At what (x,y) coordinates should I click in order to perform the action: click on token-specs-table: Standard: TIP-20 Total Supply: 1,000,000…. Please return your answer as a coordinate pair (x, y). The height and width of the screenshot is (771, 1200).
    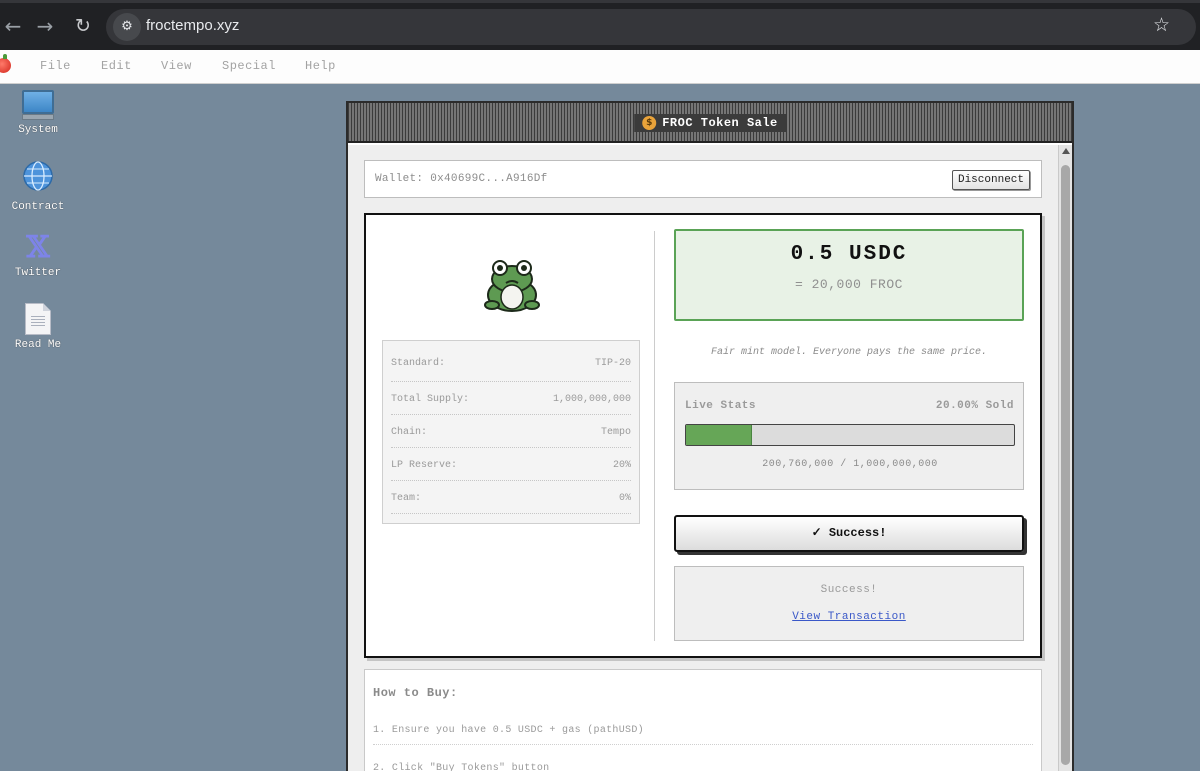
    Looking at the image, I should click on (511, 432).